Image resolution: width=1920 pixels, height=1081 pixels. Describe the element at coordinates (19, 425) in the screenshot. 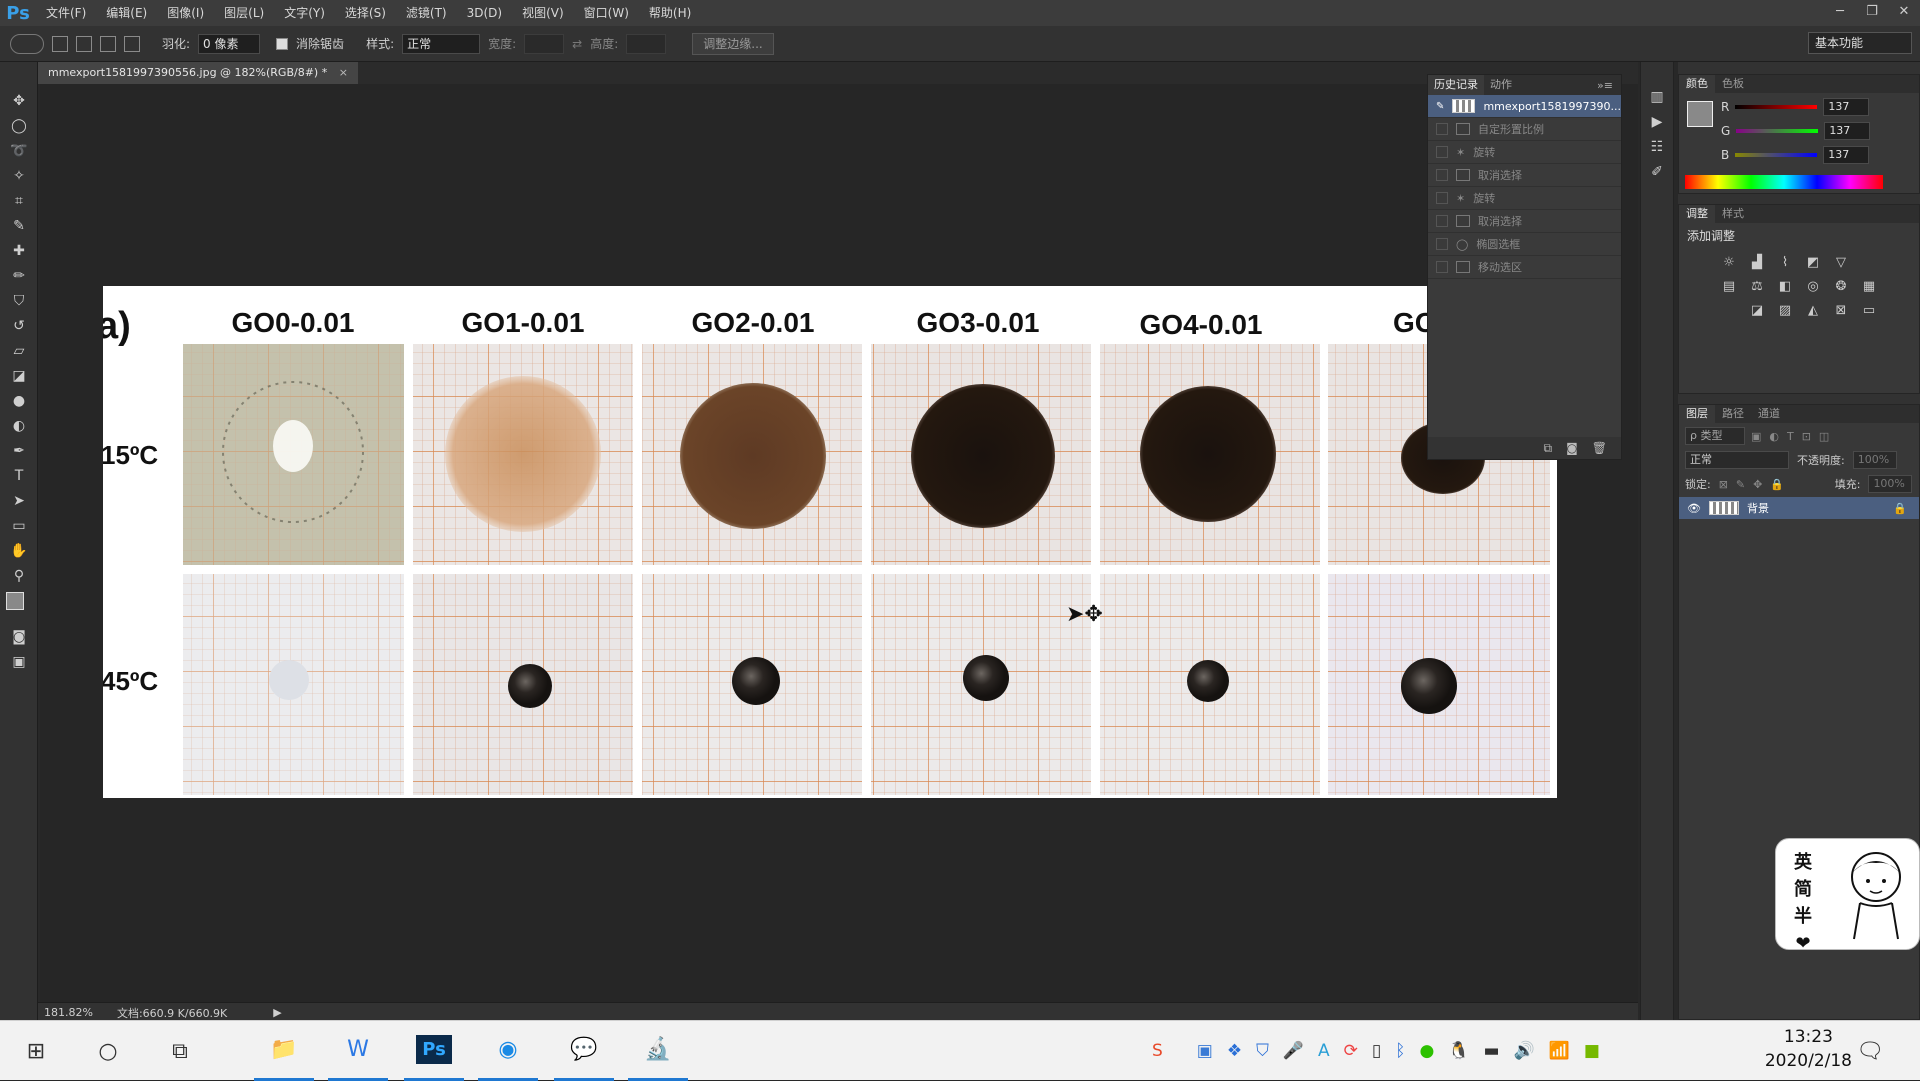

I see `dodge-tool-icon: ◐` at that location.